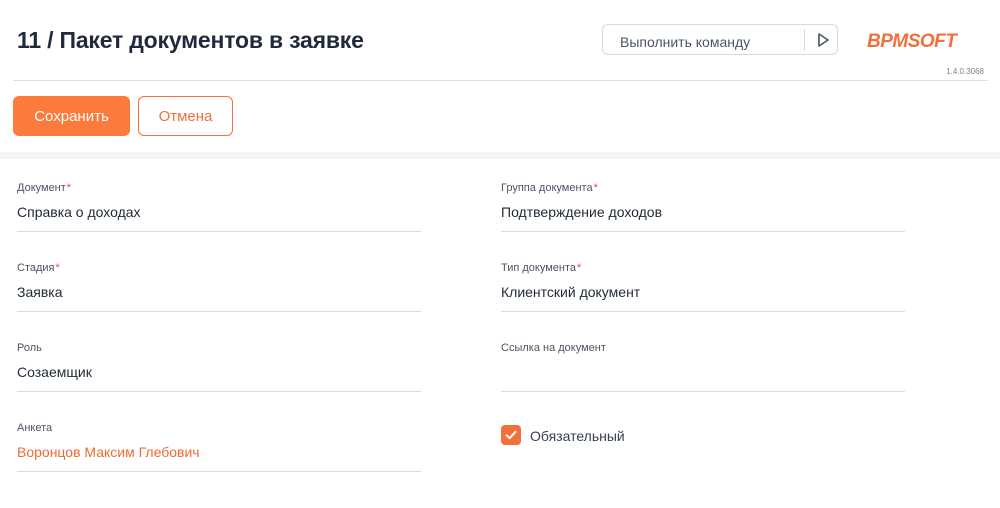 The image size is (1000, 508). What do you see at coordinates (38, 268) in the screenshot?
I see `field-label: Стадия*` at bounding box center [38, 268].